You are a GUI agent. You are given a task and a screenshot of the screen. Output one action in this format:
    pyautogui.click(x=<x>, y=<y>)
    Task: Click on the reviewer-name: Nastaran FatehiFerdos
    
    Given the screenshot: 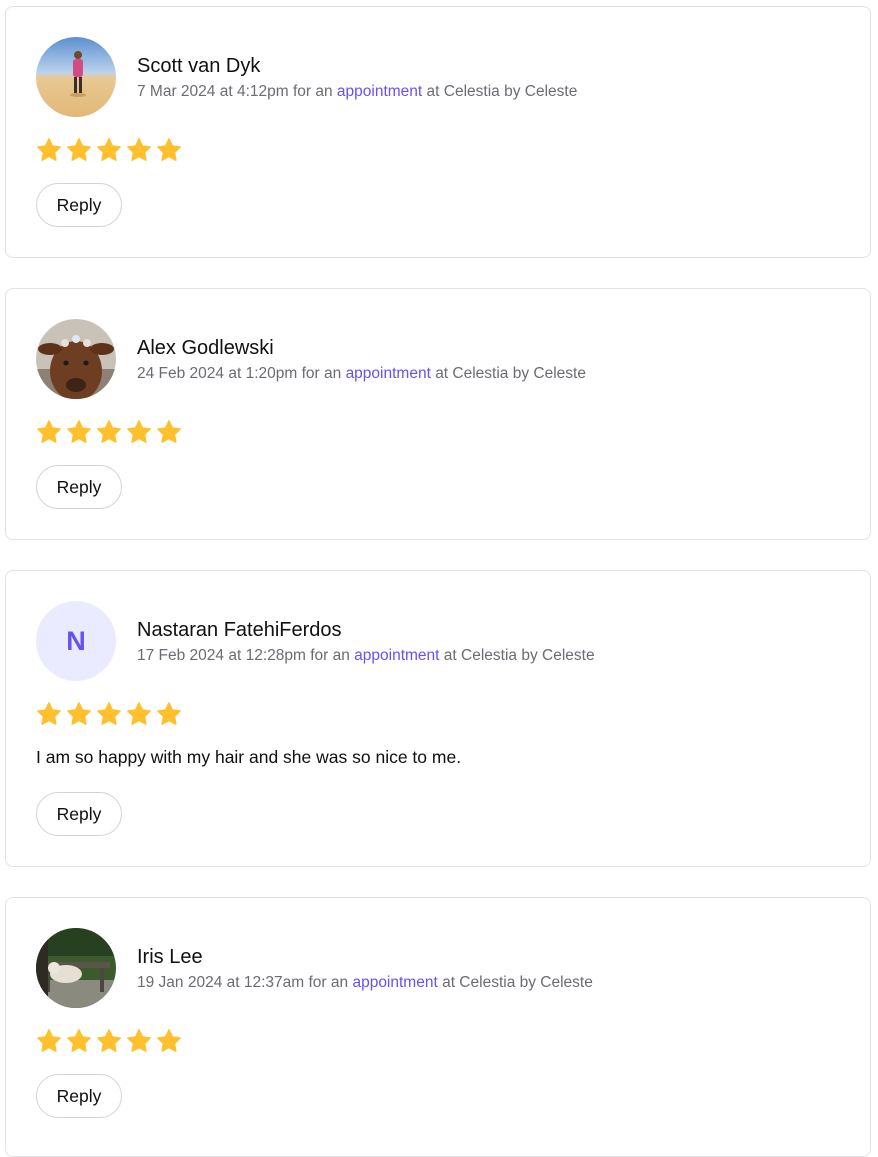 What is the action you would take?
    pyautogui.click(x=239, y=630)
    